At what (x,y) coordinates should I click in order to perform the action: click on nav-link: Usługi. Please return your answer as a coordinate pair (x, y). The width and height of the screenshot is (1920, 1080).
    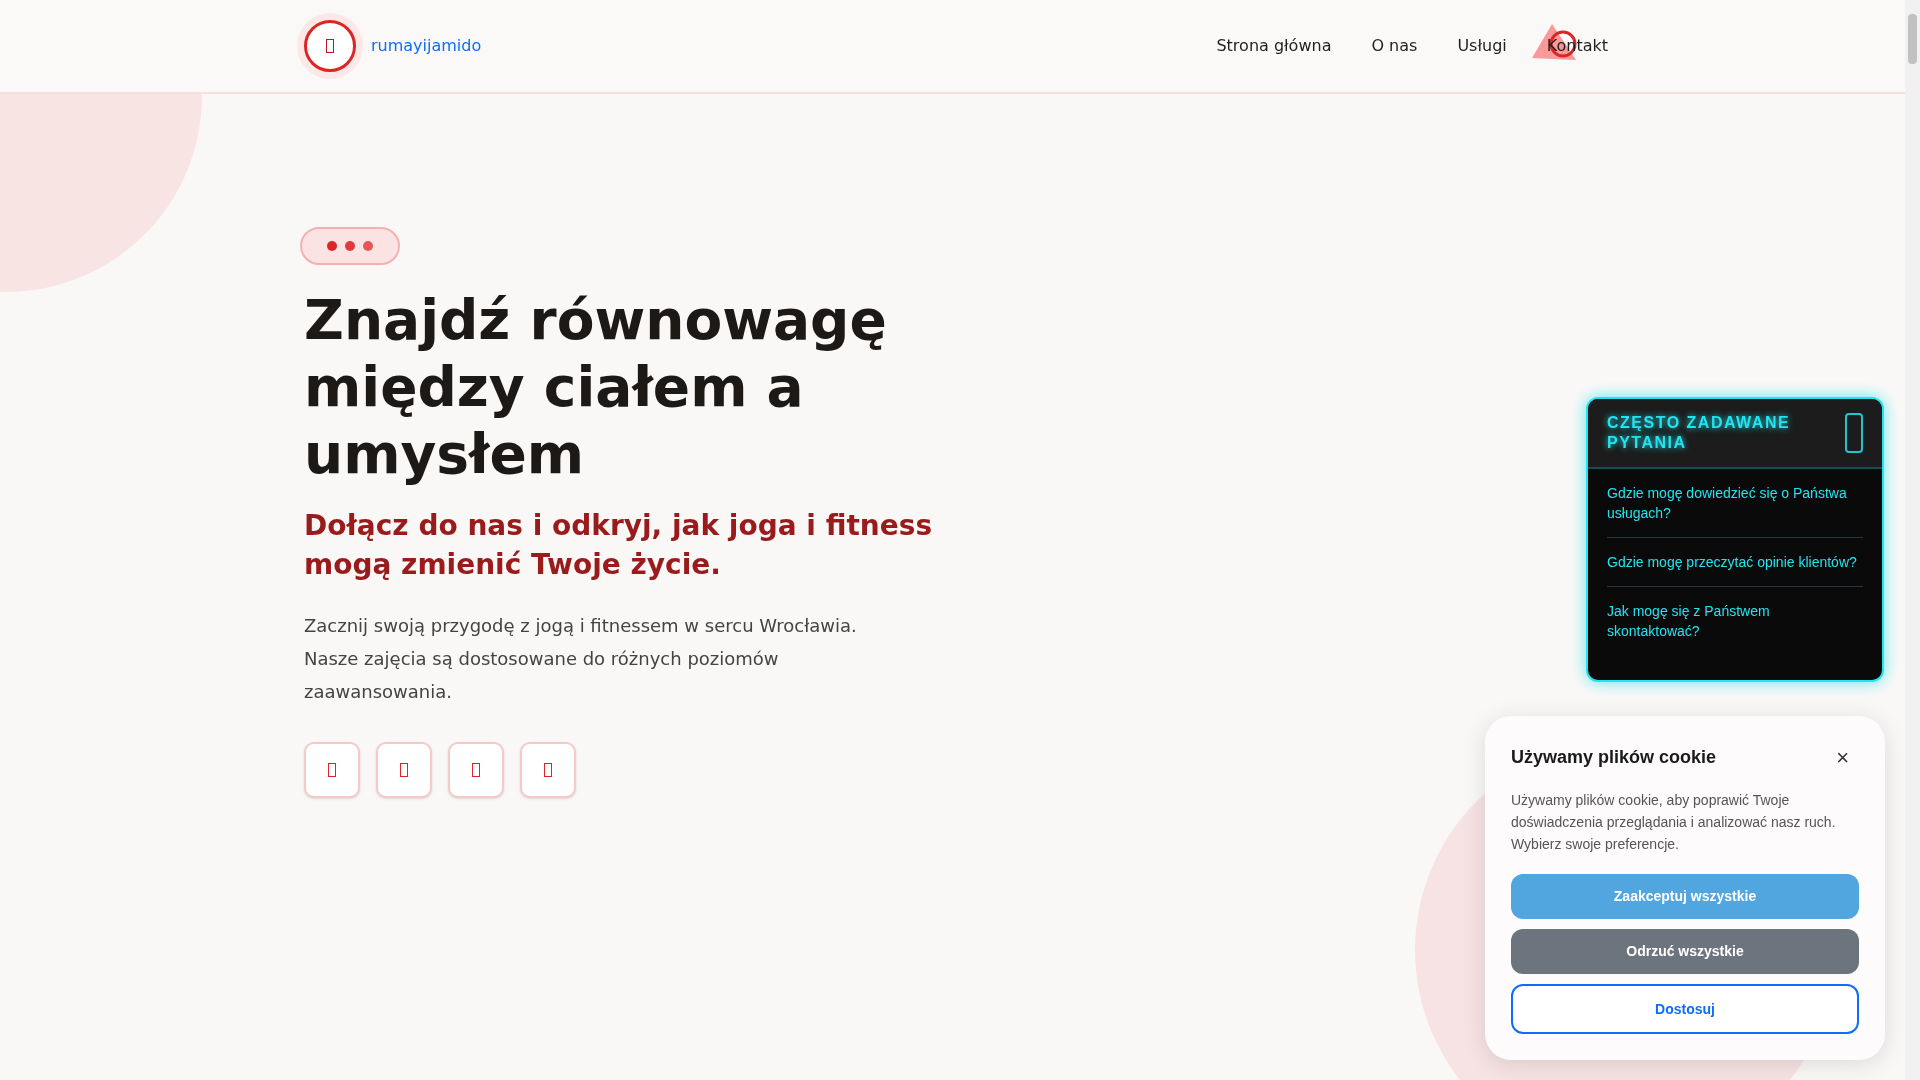
    Looking at the image, I should click on (1482, 46).